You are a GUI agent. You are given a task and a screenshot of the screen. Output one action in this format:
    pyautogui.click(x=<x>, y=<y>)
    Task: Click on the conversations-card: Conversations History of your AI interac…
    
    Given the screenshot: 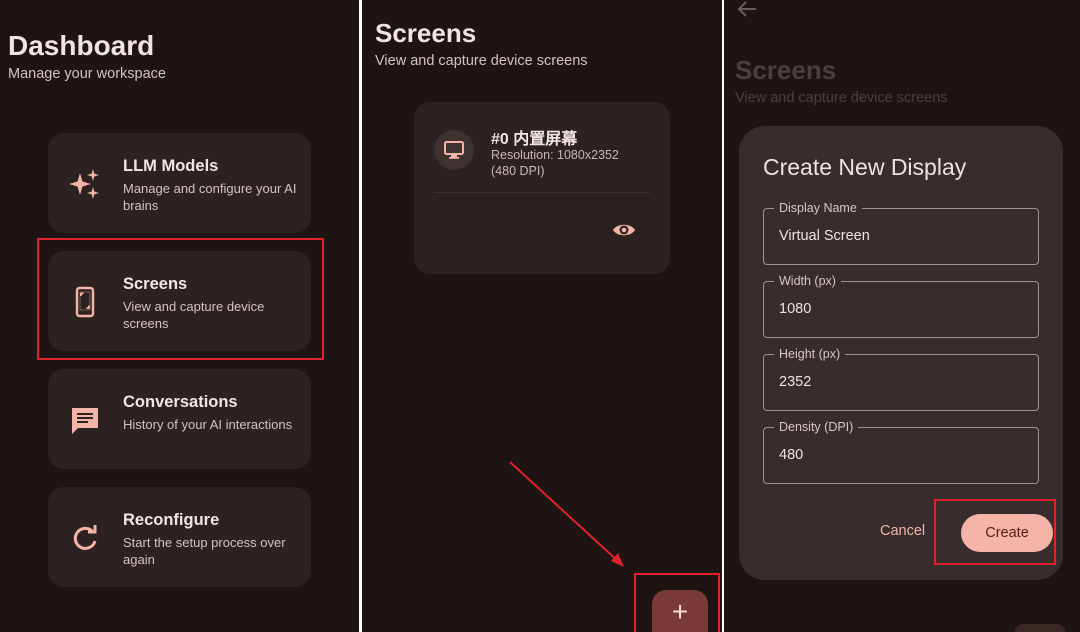 What is the action you would take?
    pyautogui.click(x=179, y=419)
    